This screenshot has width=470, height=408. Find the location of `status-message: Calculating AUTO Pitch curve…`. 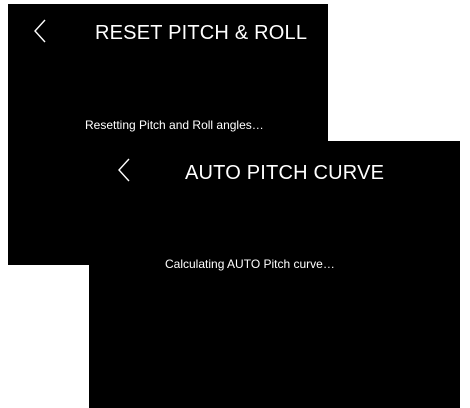

status-message: Calculating AUTO Pitch curve… is located at coordinates (250, 264).